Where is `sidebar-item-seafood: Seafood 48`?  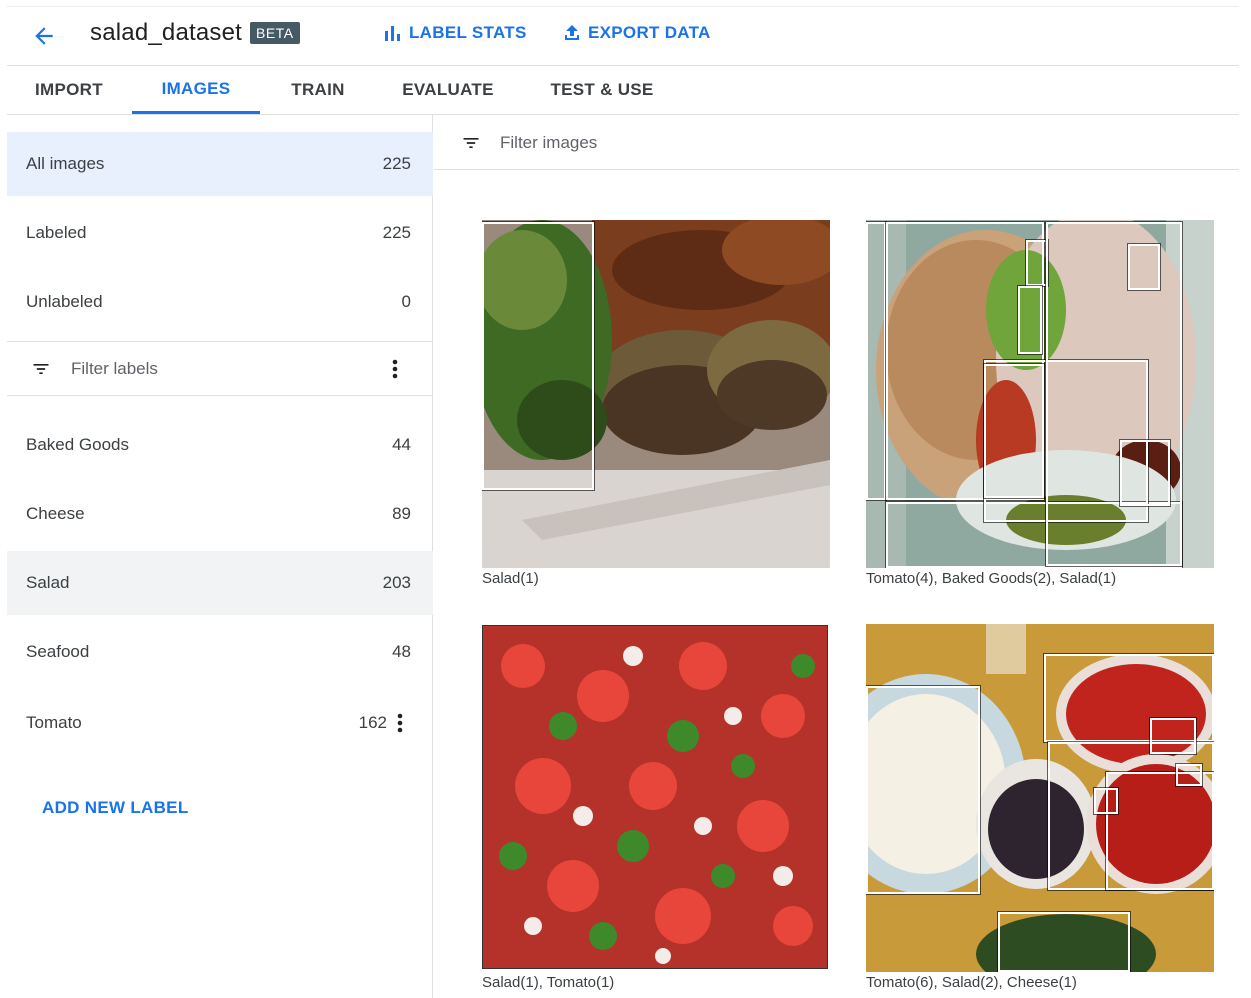 sidebar-item-seafood: Seafood 48 is located at coordinates (220, 652).